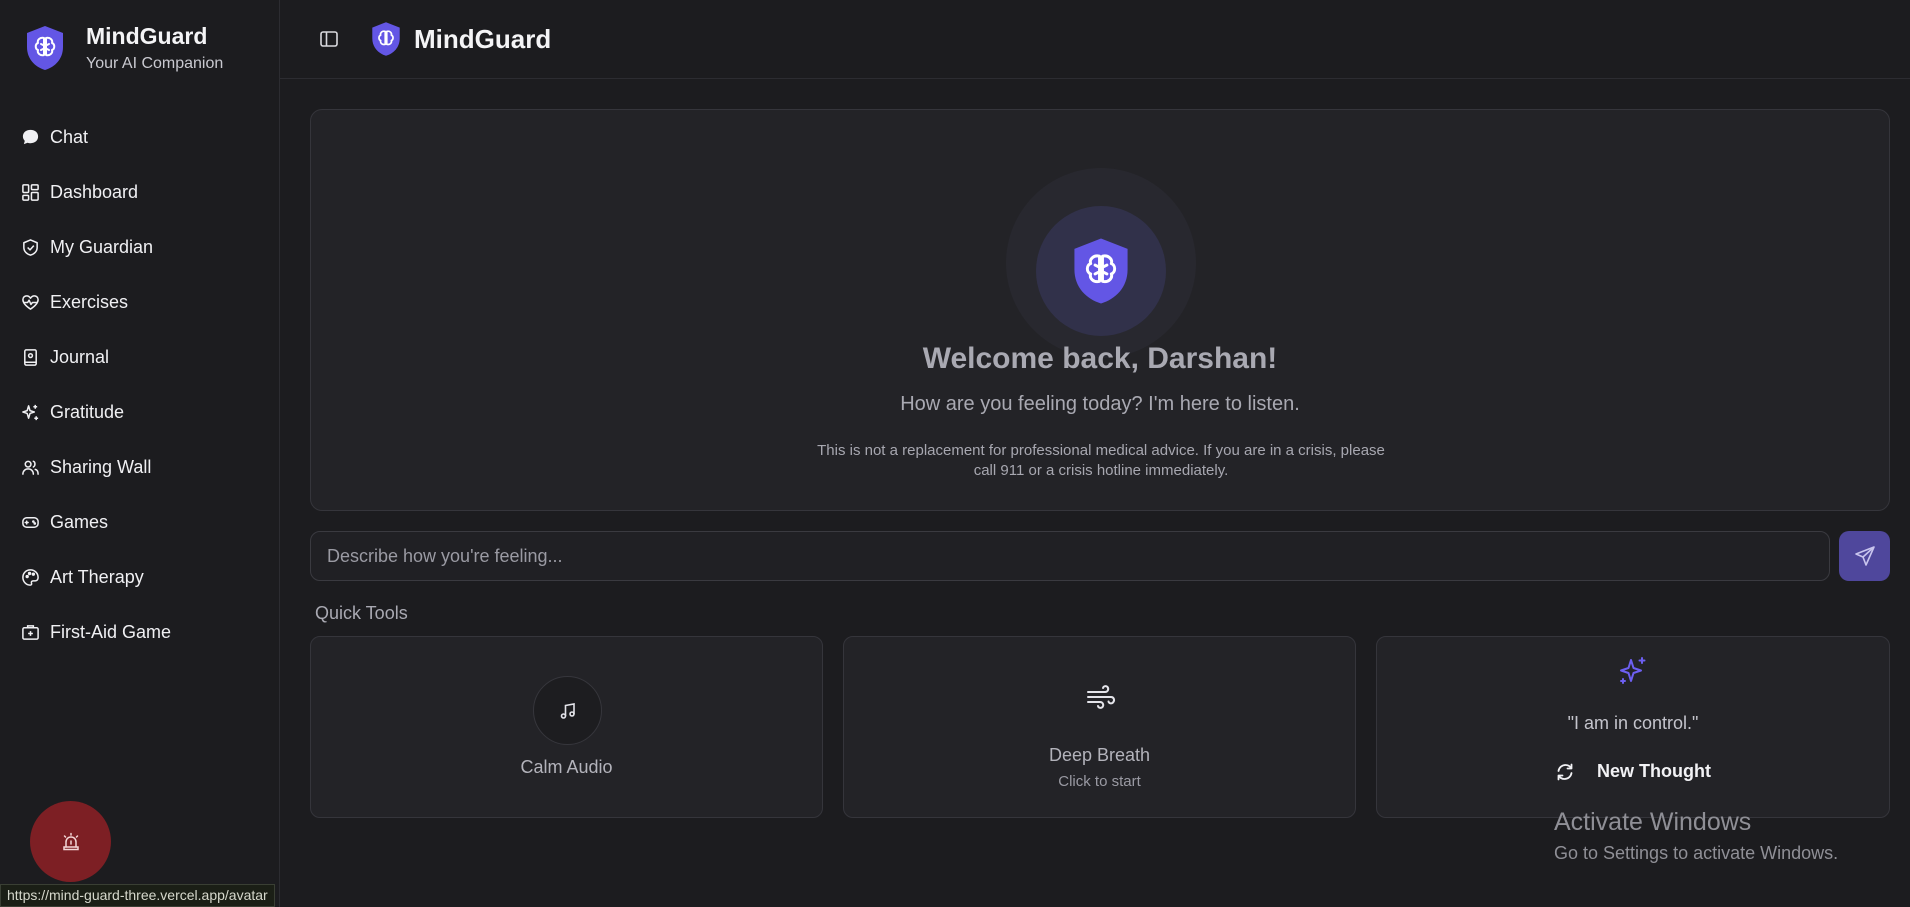 The height and width of the screenshot is (907, 1910). What do you see at coordinates (1099, 727) in the screenshot?
I see `deep-breath-card: Deep Breath Click to start` at bounding box center [1099, 727].